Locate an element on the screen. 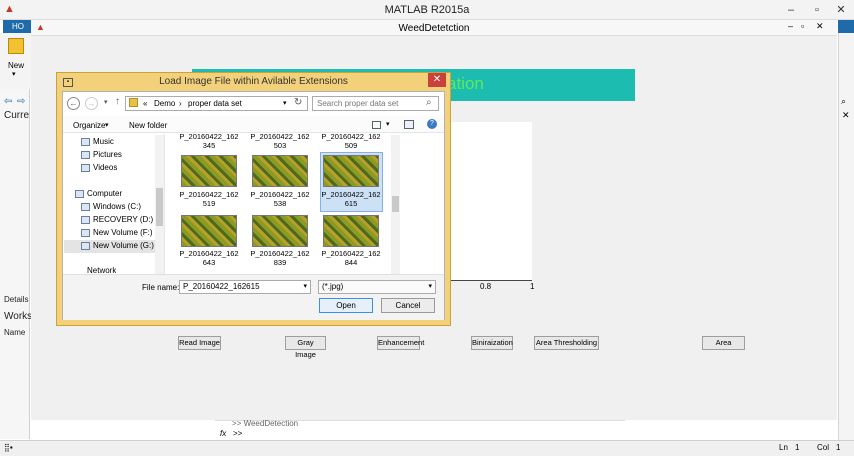 The height and width of the screenshot is (456, 854). file-name: P_20160422_162503 is located at coordinates (280, 141).